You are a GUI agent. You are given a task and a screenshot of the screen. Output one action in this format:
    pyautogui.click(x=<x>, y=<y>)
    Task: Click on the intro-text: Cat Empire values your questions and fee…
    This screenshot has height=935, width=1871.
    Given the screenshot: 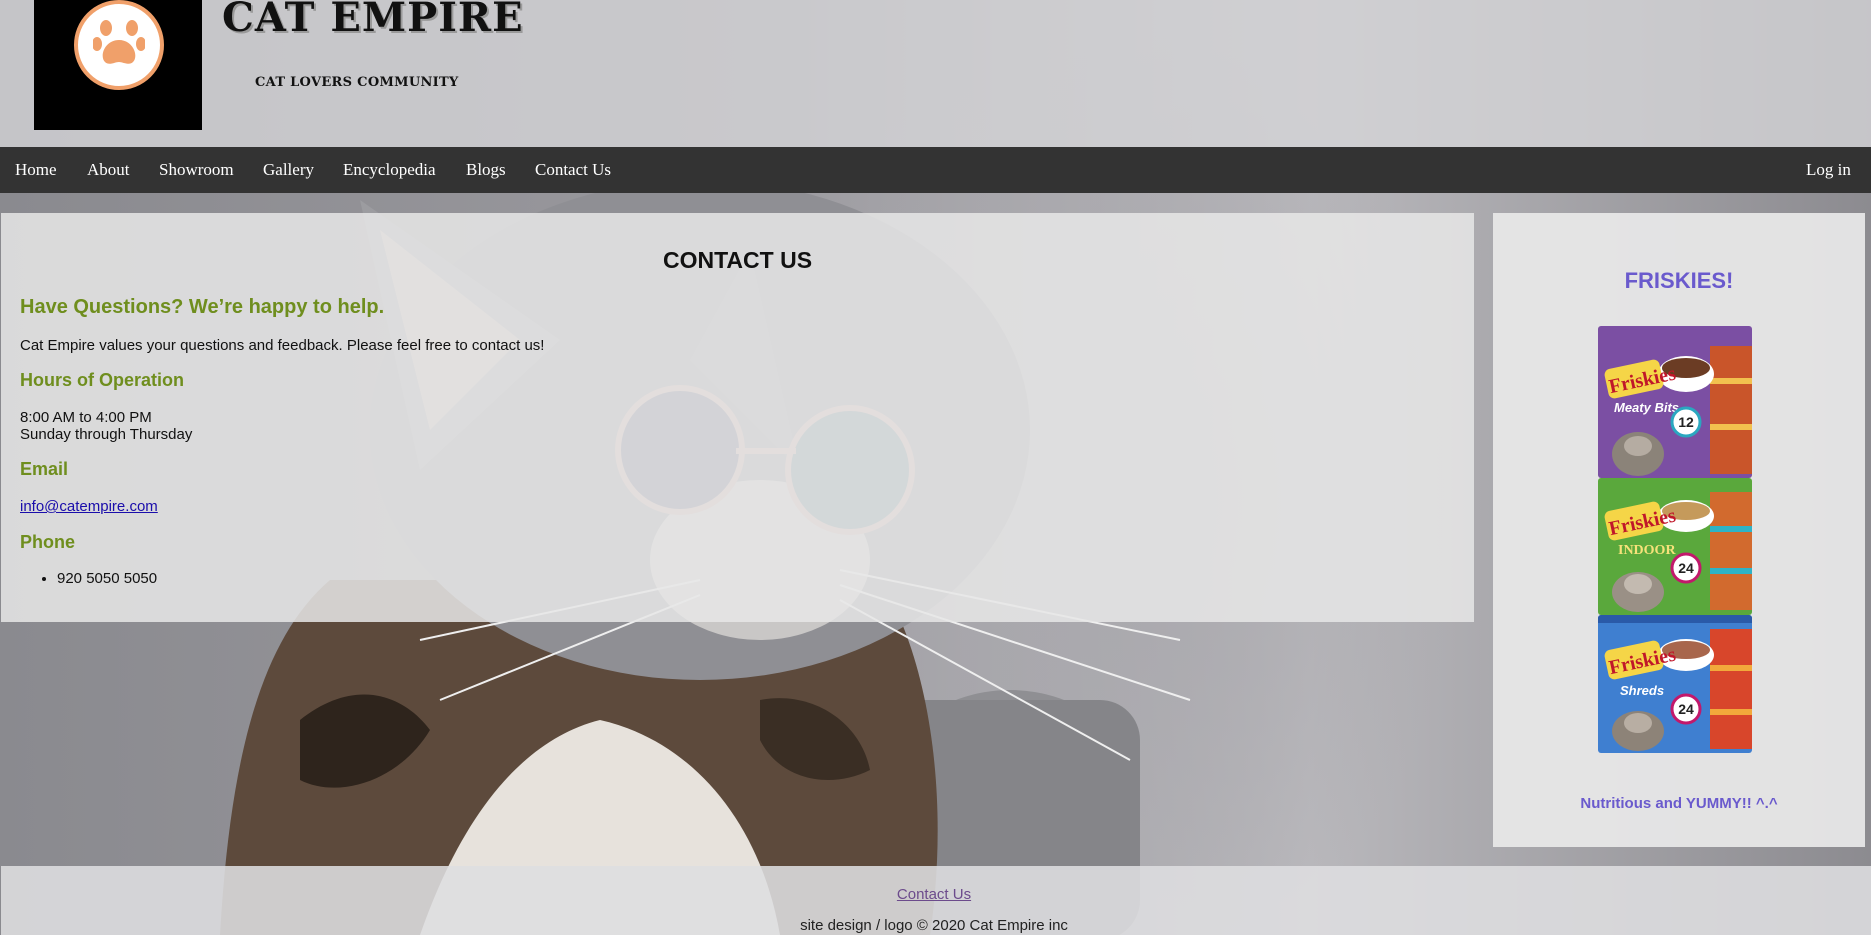 What is the action you would take?
    pyautogui.click(x=282, y=345)
    